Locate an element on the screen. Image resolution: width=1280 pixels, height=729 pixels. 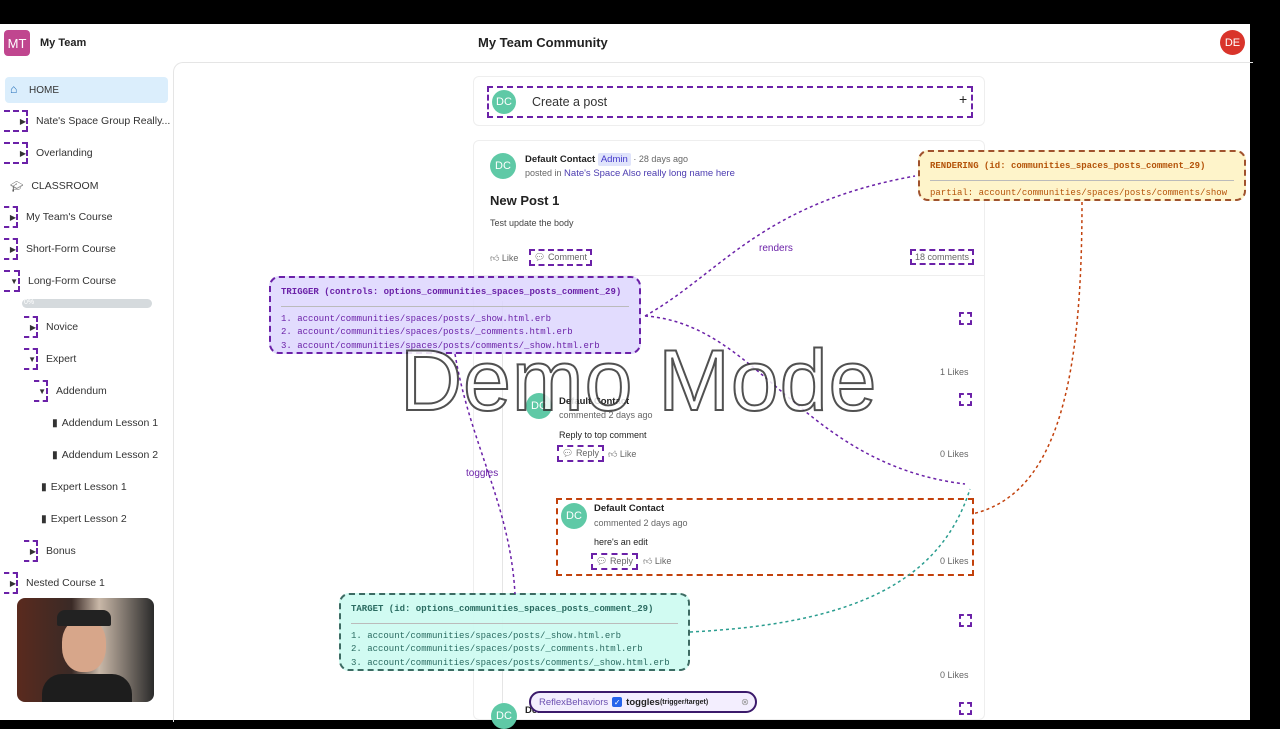
reflex-label: ReflexBehaviors is located at coordinates (574, 702).